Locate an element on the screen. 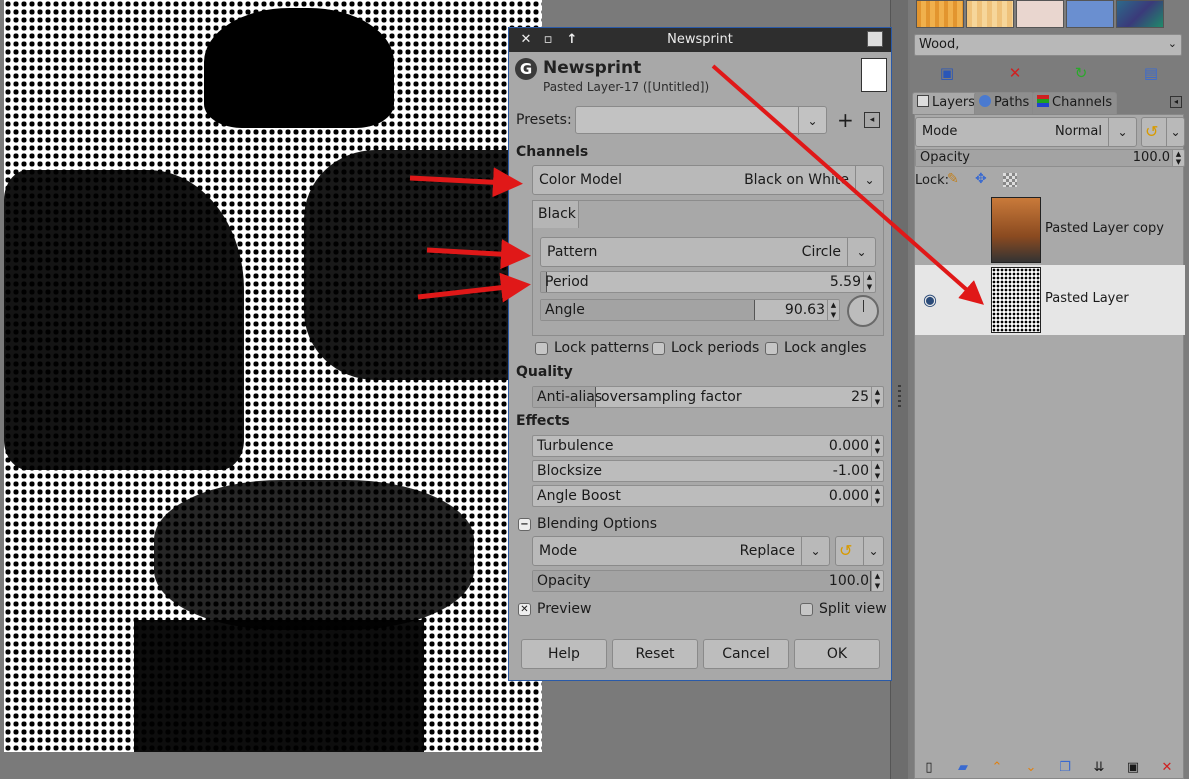 Image resolution: width=1189 pixels, height=779 pixels. period-spinner: Period 5.59 ▲ ▼ is located at coordinates (708, 282).